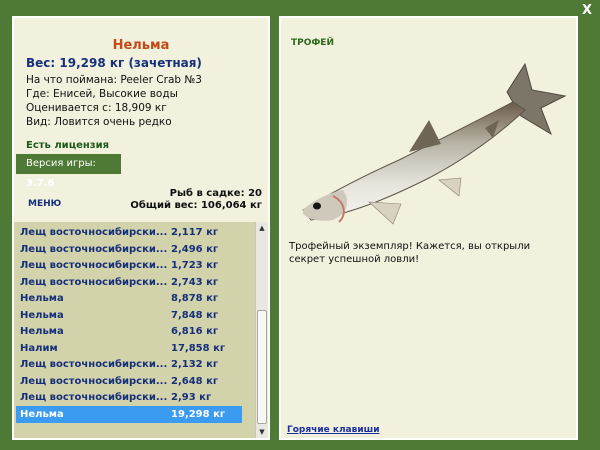 This screenshot has width=600, height=450. I want to click on close-icon: X, so click(587, 11).